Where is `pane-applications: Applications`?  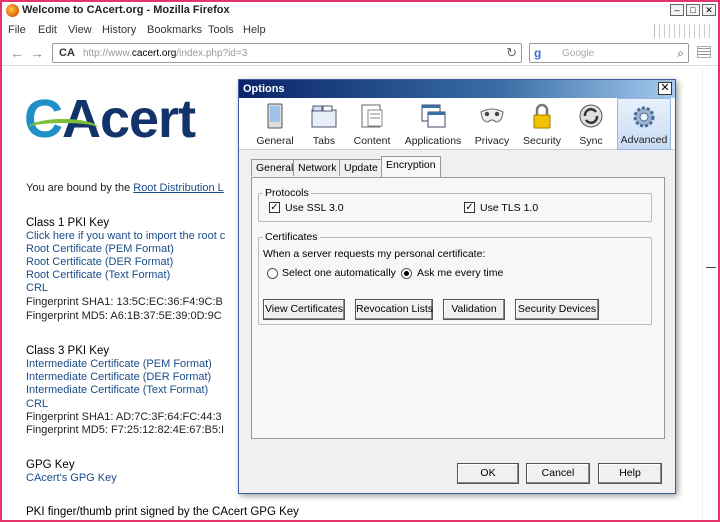 pane-applications: Applications is located at coordinates (433, 124).